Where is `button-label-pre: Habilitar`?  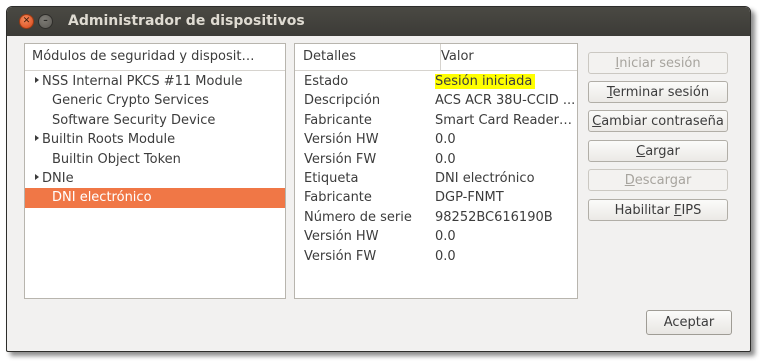 button-label-pre: Habilitar is located at coordinates (644, 210).